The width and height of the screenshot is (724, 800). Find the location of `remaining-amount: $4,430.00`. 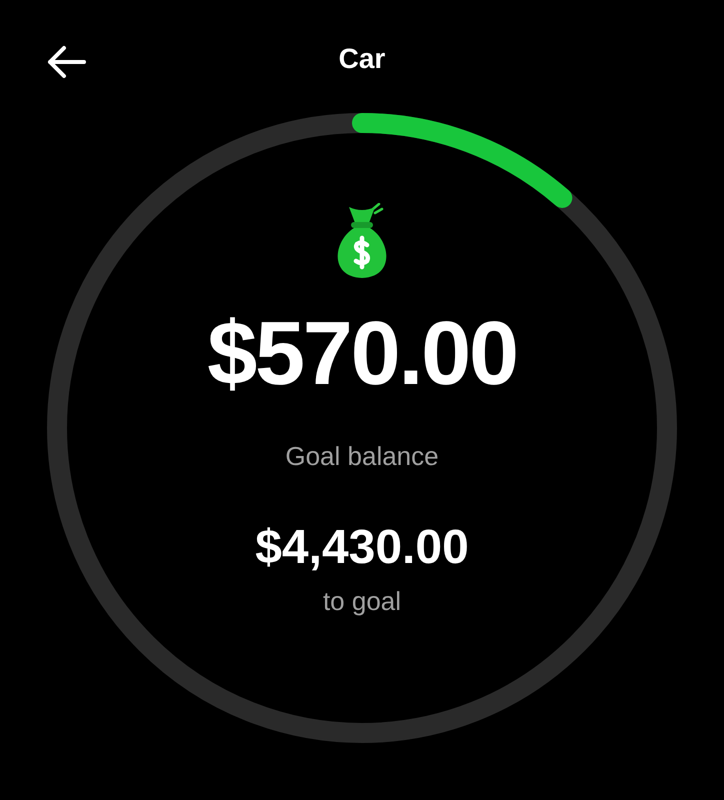

remaining-amount: $4,430.00 is located at coordinates (362, 548).